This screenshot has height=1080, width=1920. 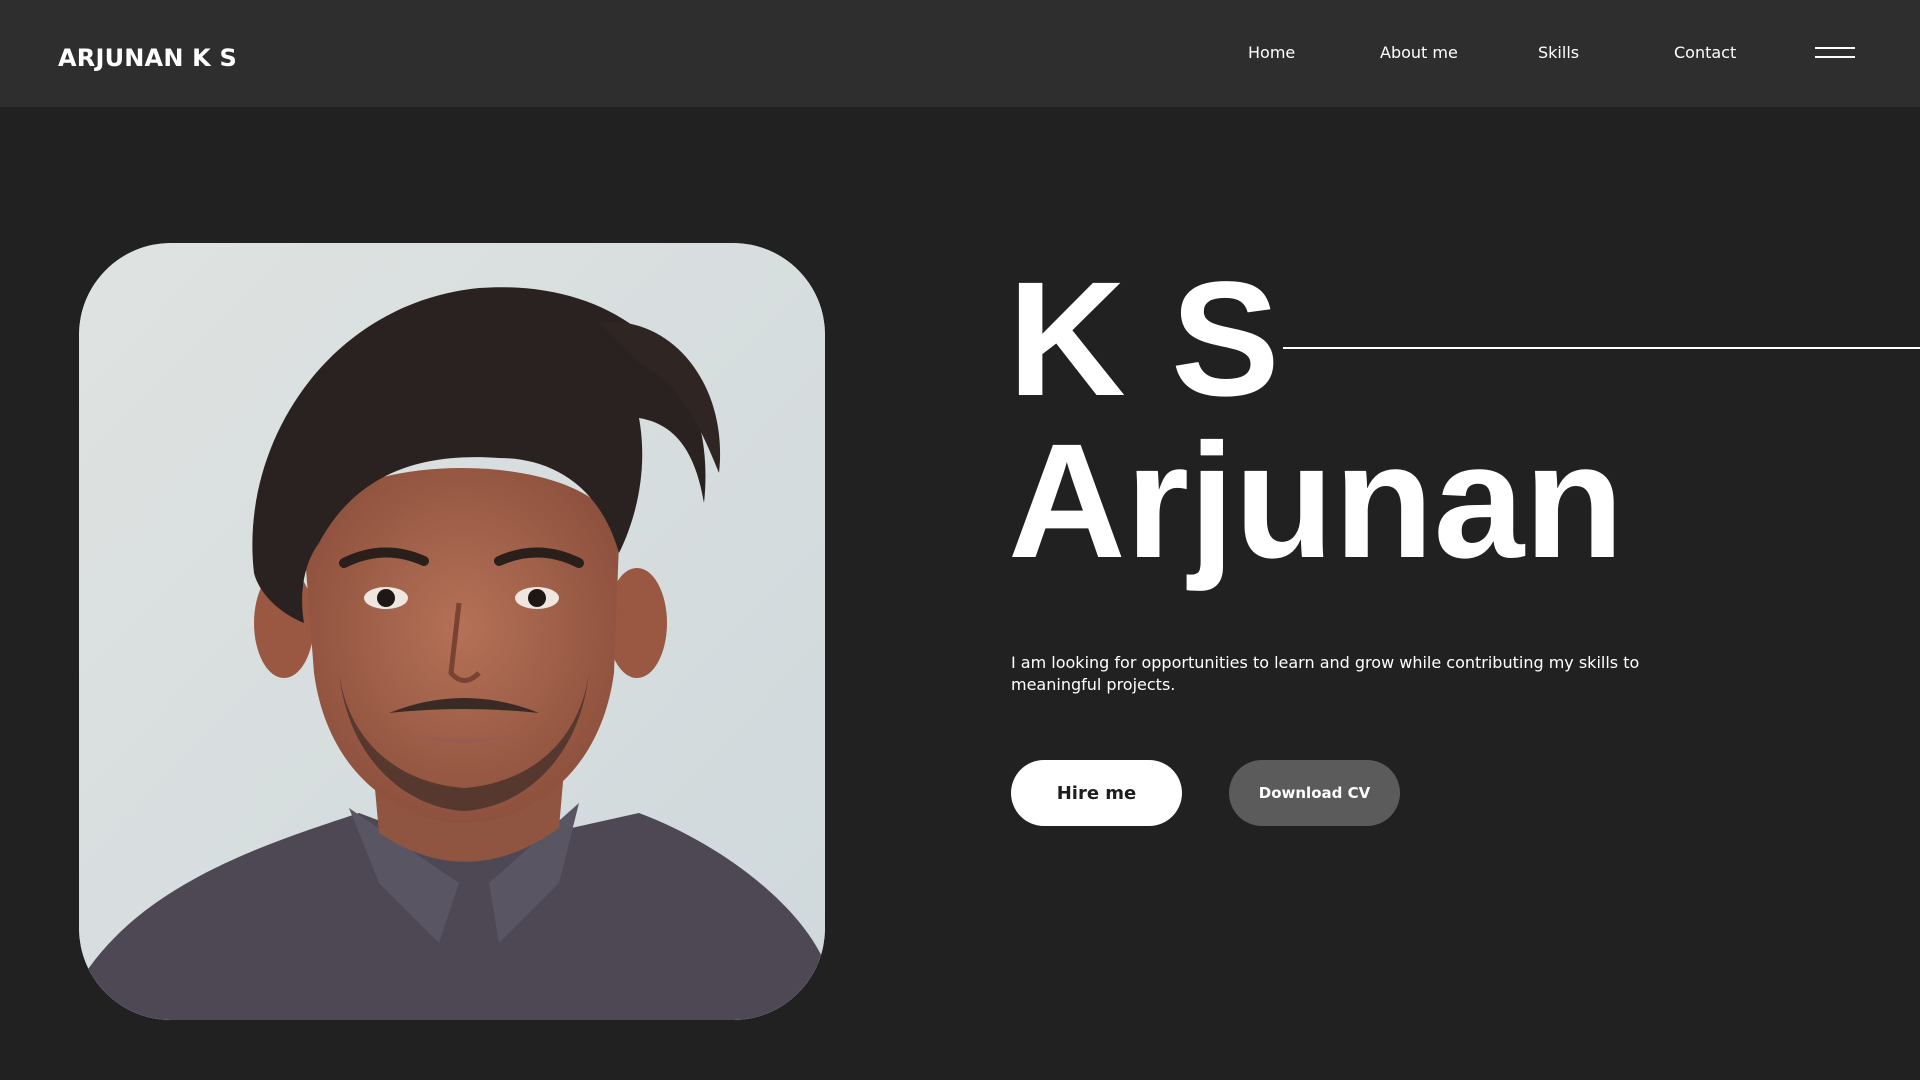 I want to click on hero-name-line-2: Arjunan, so click(x=1316, y=500).